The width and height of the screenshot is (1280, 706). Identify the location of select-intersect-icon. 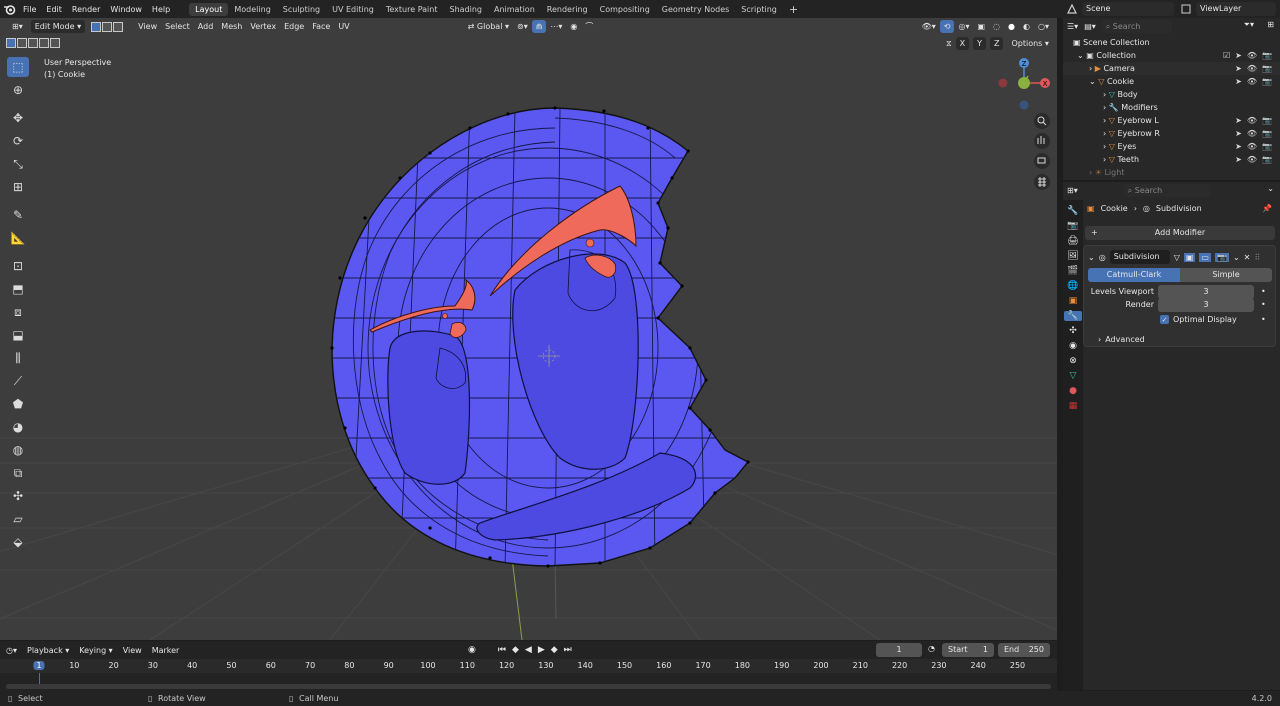
(55, 43).